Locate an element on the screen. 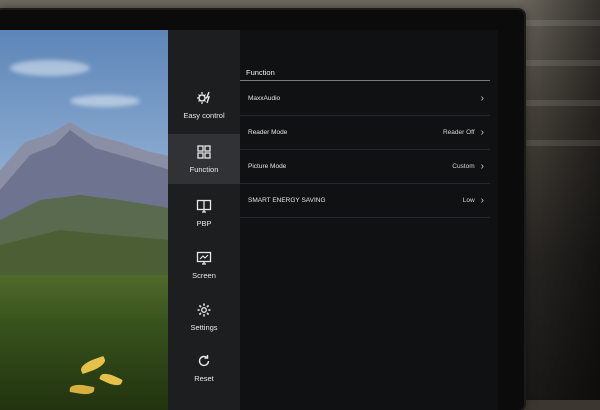  sidebar-item-label: Function is located at coordinates (204, 169).